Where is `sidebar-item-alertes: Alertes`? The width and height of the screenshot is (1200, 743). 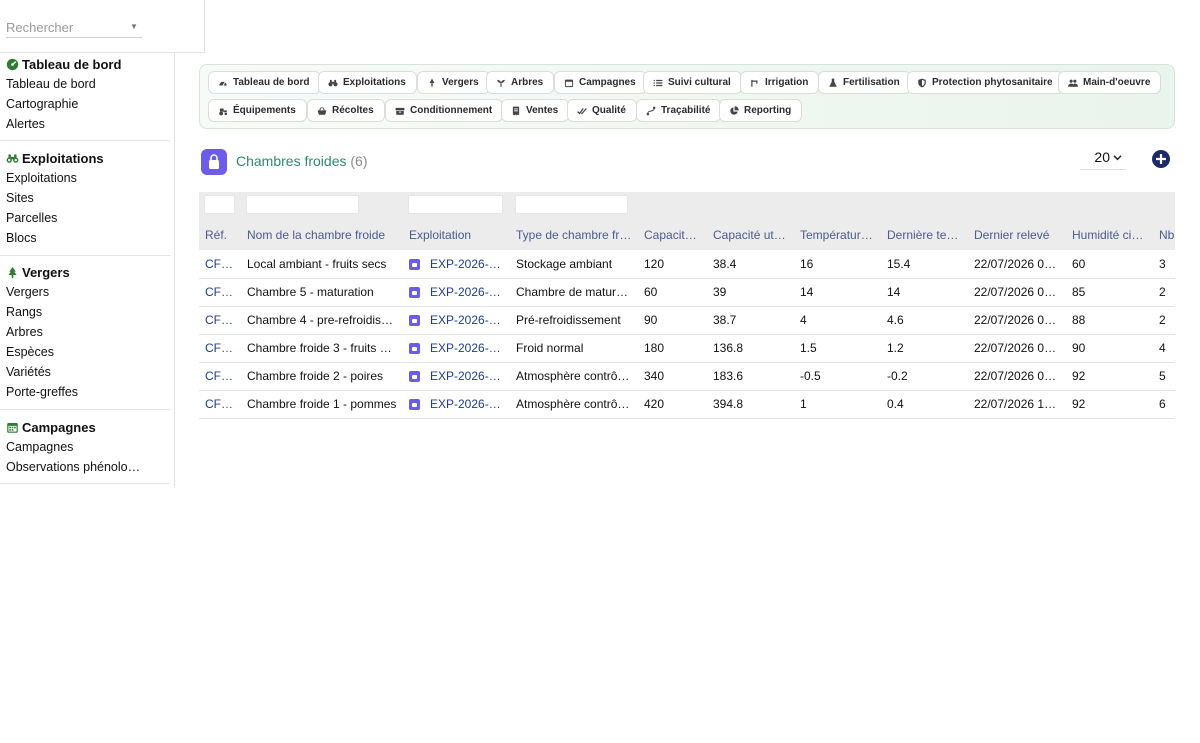 sidebar-item-alertes: Alertes is located at coordinates (85, 124).